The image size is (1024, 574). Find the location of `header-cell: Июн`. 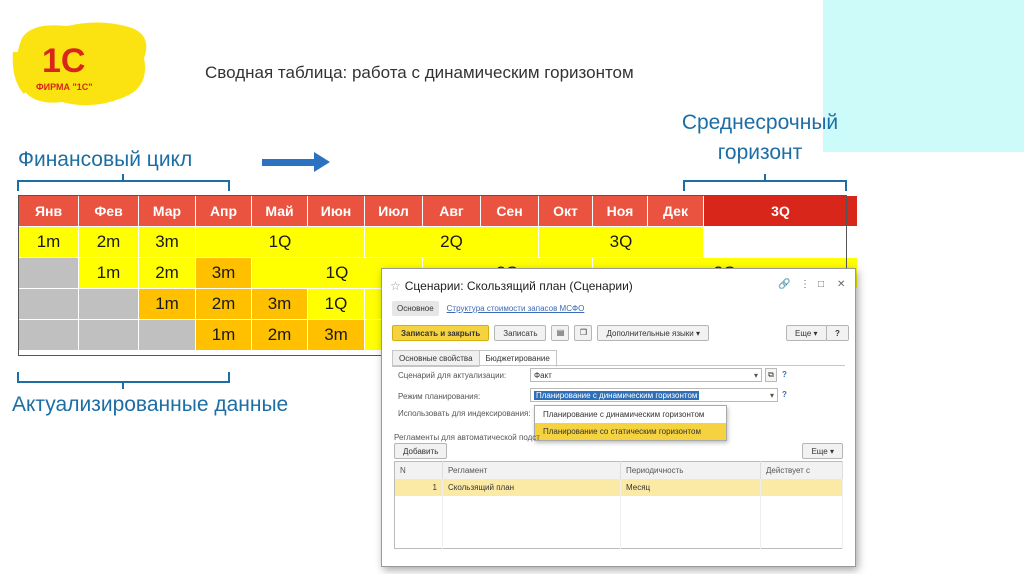

header-cell: Июн is located at coordinates (336, 211).